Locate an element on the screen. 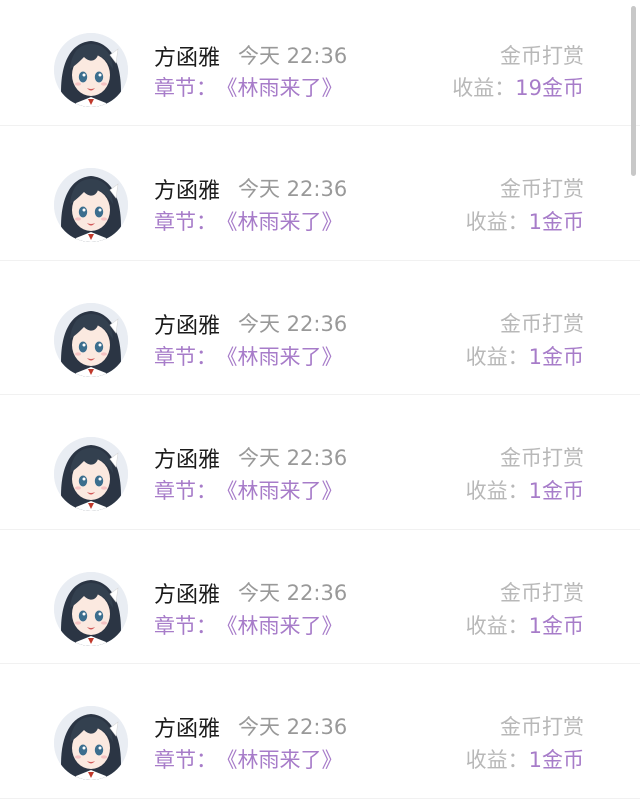  earnings-amount: 19金币 is located at coordinates (549, 88).